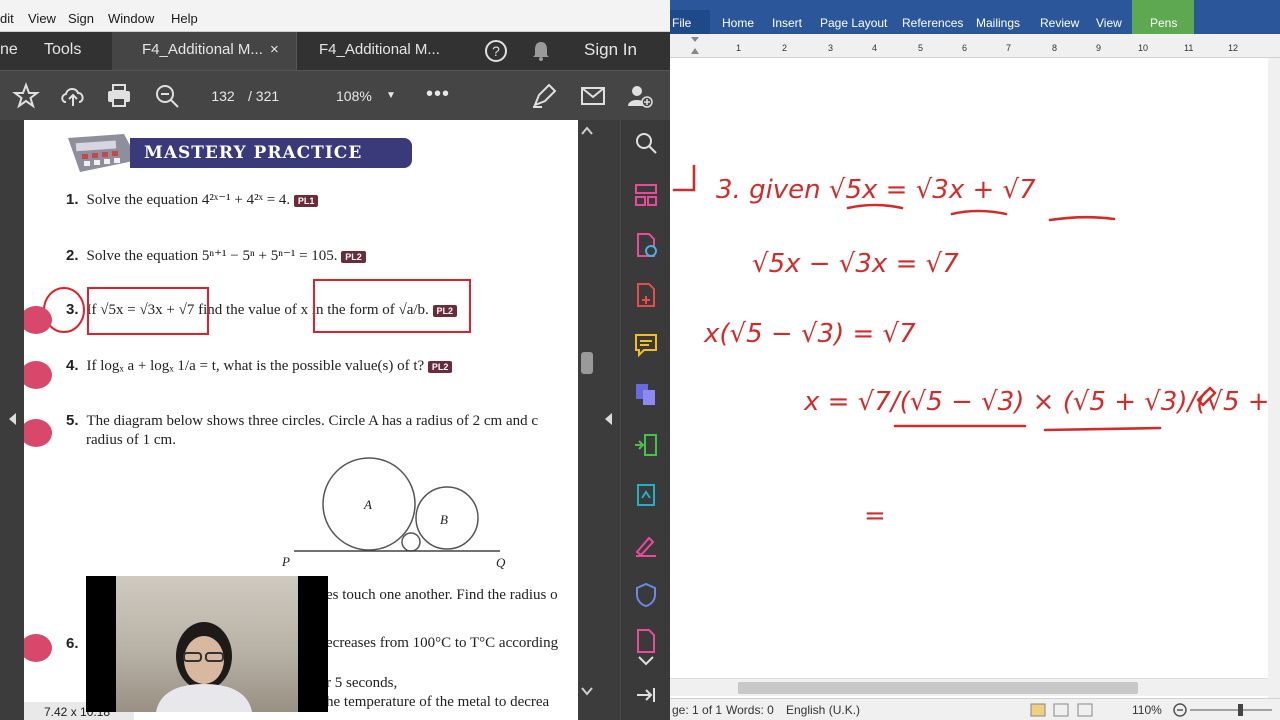  Describe the element at coordinates (501, 562) in the screenshot. I see `point-label-q: Q` at that location.